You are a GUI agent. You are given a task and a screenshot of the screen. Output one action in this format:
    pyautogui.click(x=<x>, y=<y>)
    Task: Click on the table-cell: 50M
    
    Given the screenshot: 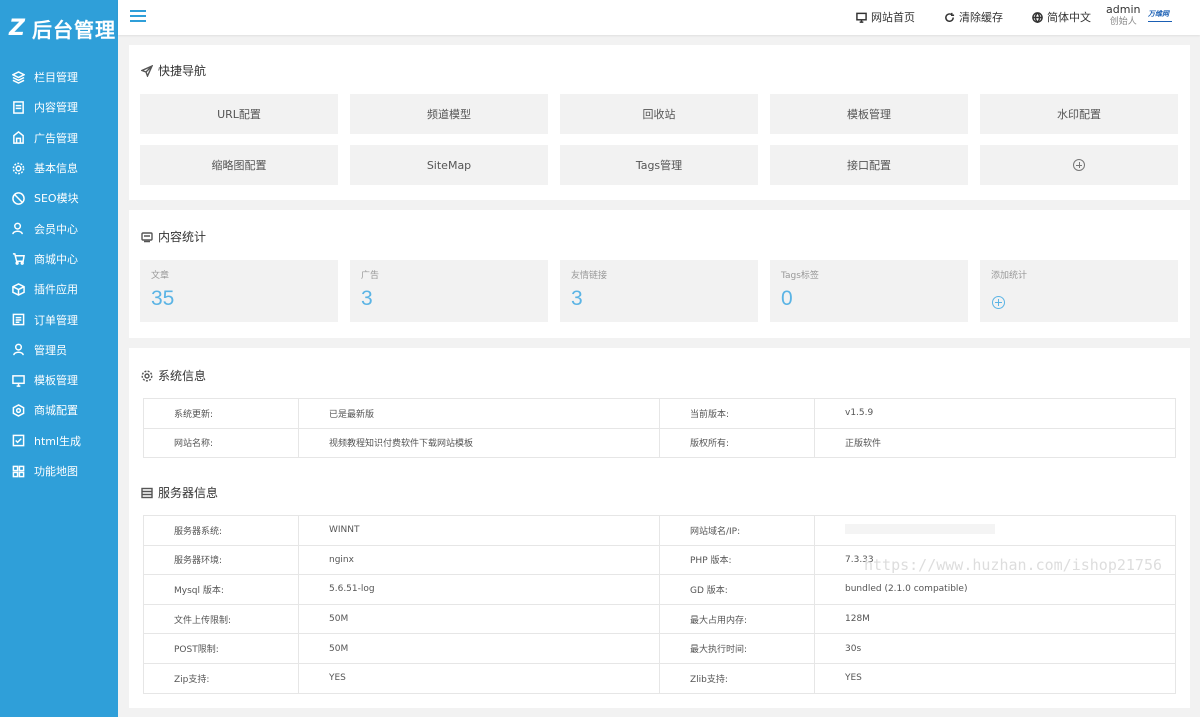 What is the action you would take?
    pyautogui.click(x=479, y=619)
    